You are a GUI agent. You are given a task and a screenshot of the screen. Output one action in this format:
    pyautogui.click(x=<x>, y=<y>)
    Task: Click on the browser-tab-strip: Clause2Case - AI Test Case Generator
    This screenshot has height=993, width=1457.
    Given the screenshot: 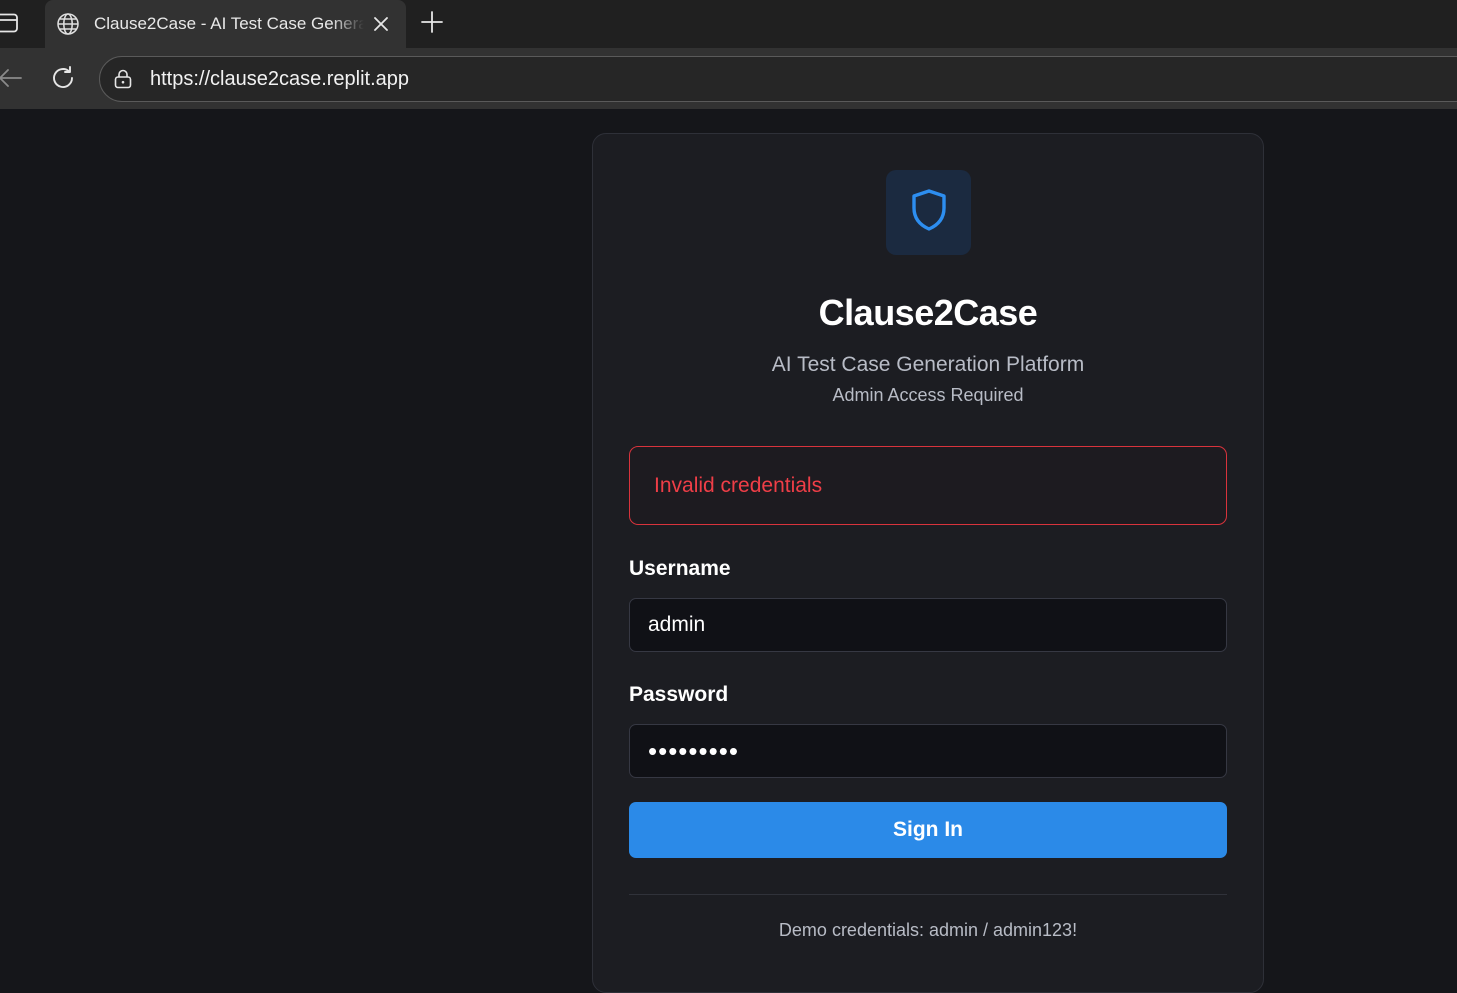 What is the action you would take?
    pyautogui.click(x=728, y=24)
    